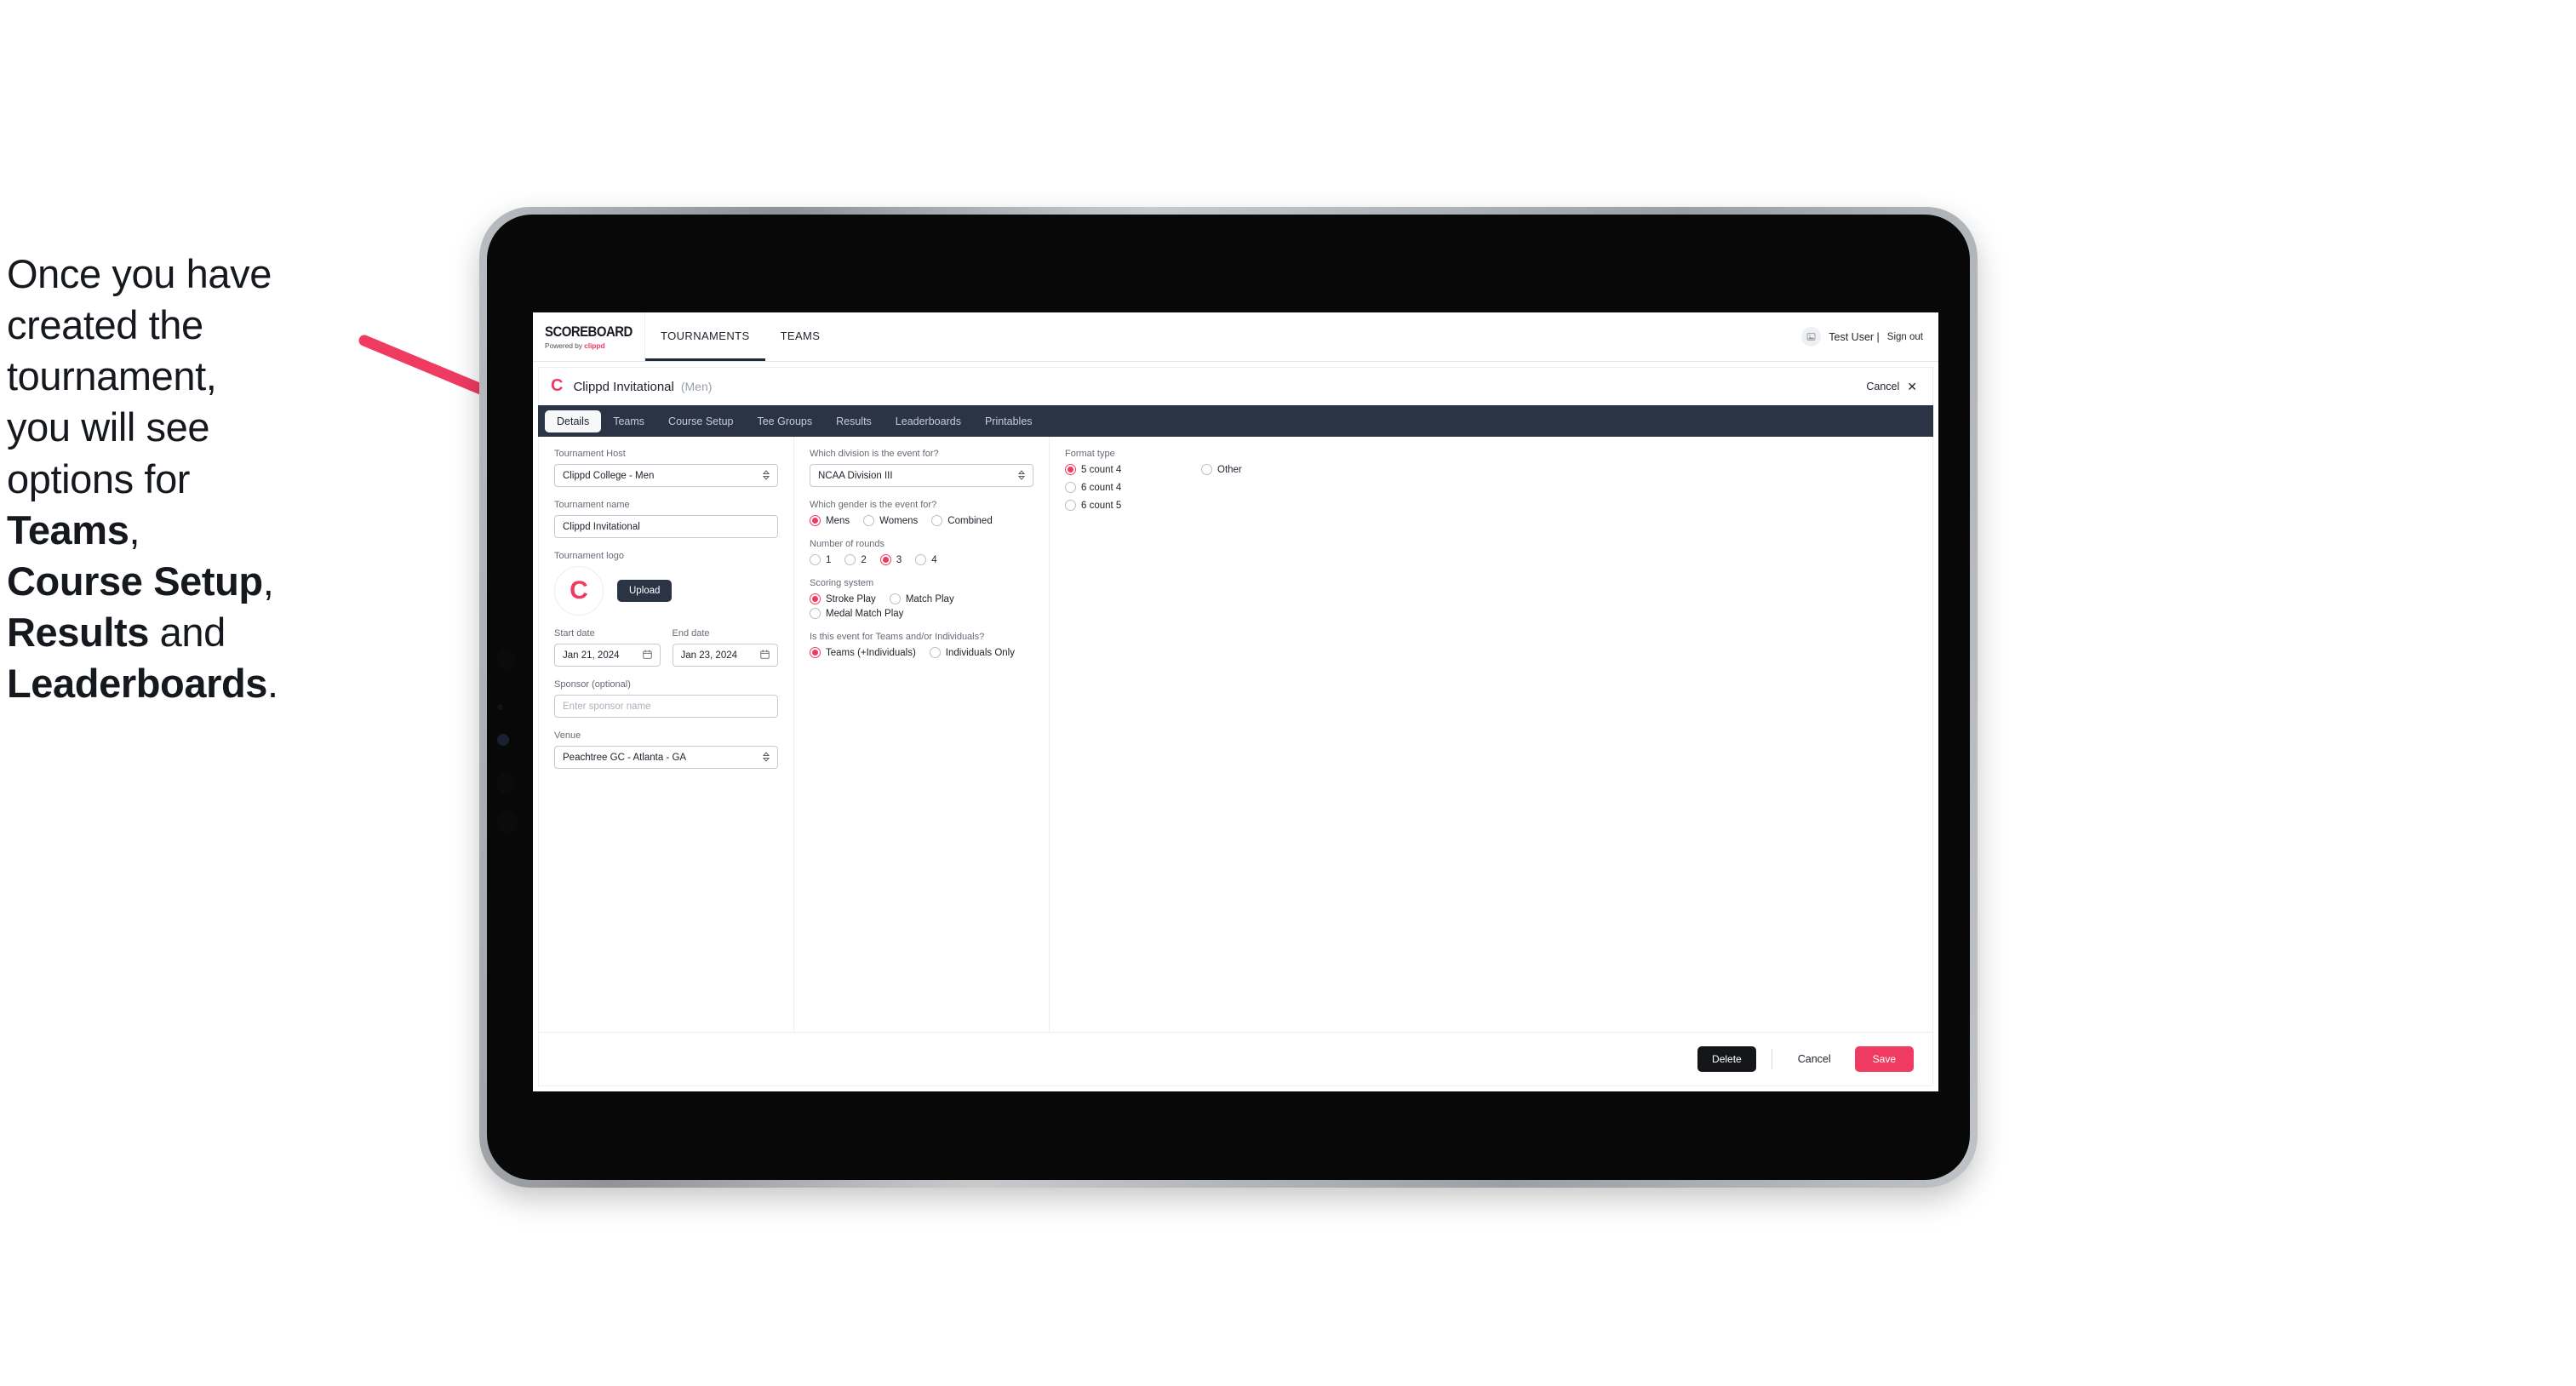 This screenshot has width=2576, height=1386. I want to click on radio-scoring-match-play: Match Play, so click(921, 598).